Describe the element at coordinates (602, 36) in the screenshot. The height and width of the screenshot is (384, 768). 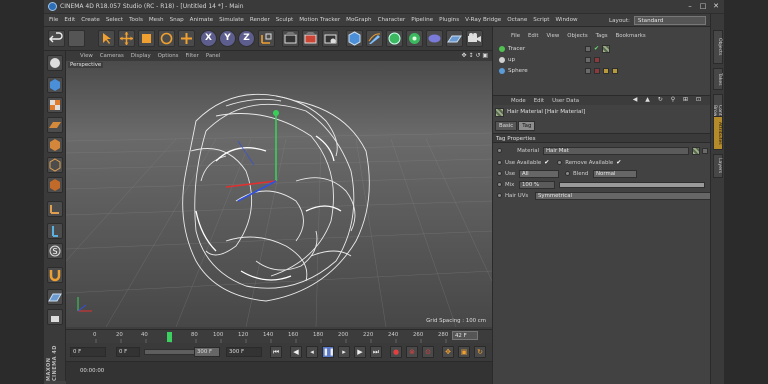
I see `objects-menu-tags: Tags` at that location.